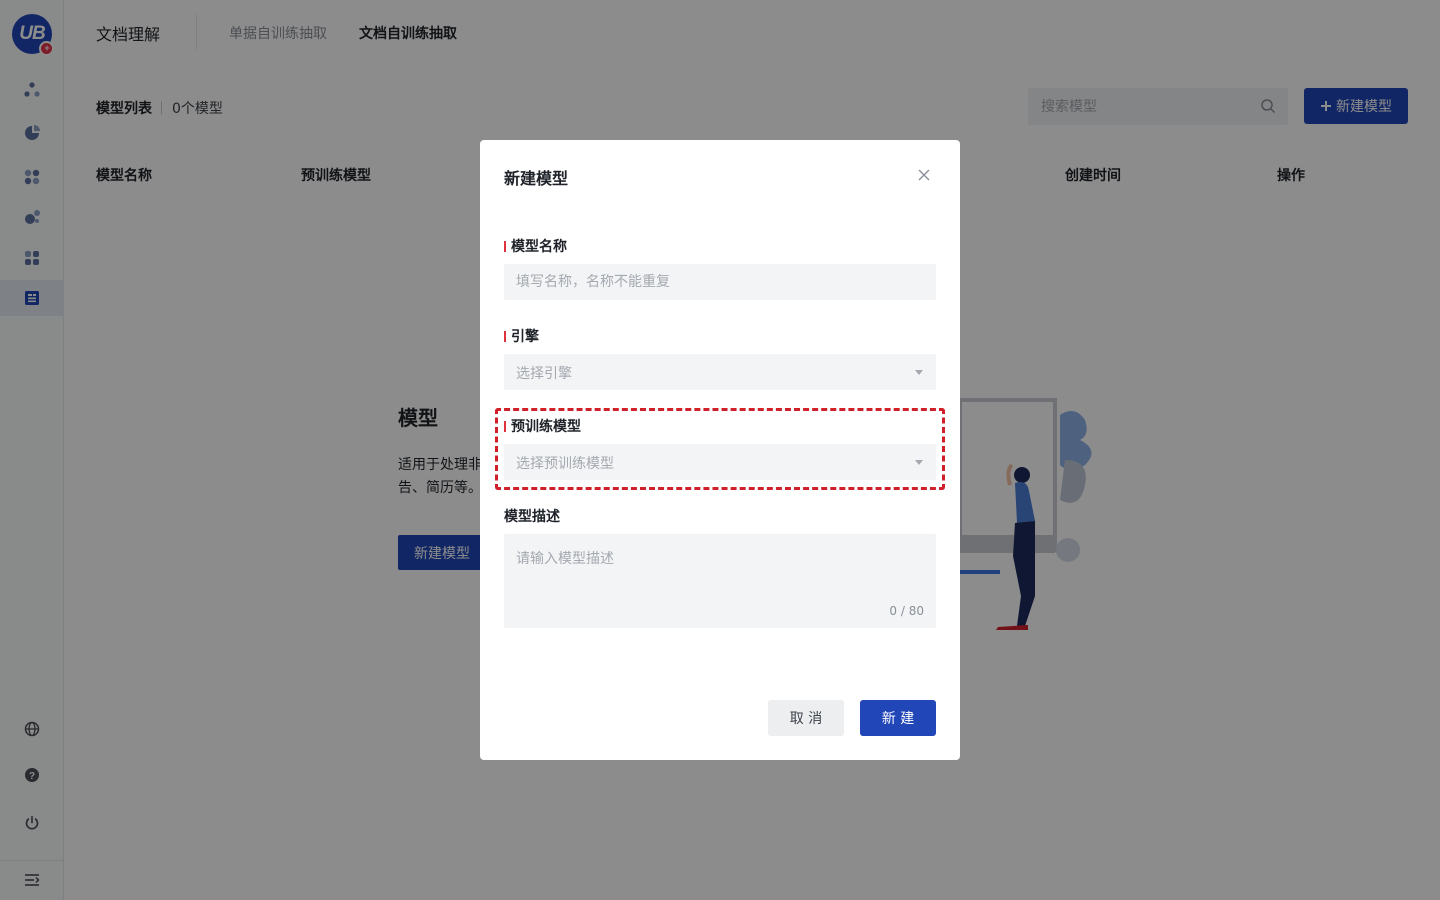  I want to click on model-description-label: 模型描述, so click(532, 516).